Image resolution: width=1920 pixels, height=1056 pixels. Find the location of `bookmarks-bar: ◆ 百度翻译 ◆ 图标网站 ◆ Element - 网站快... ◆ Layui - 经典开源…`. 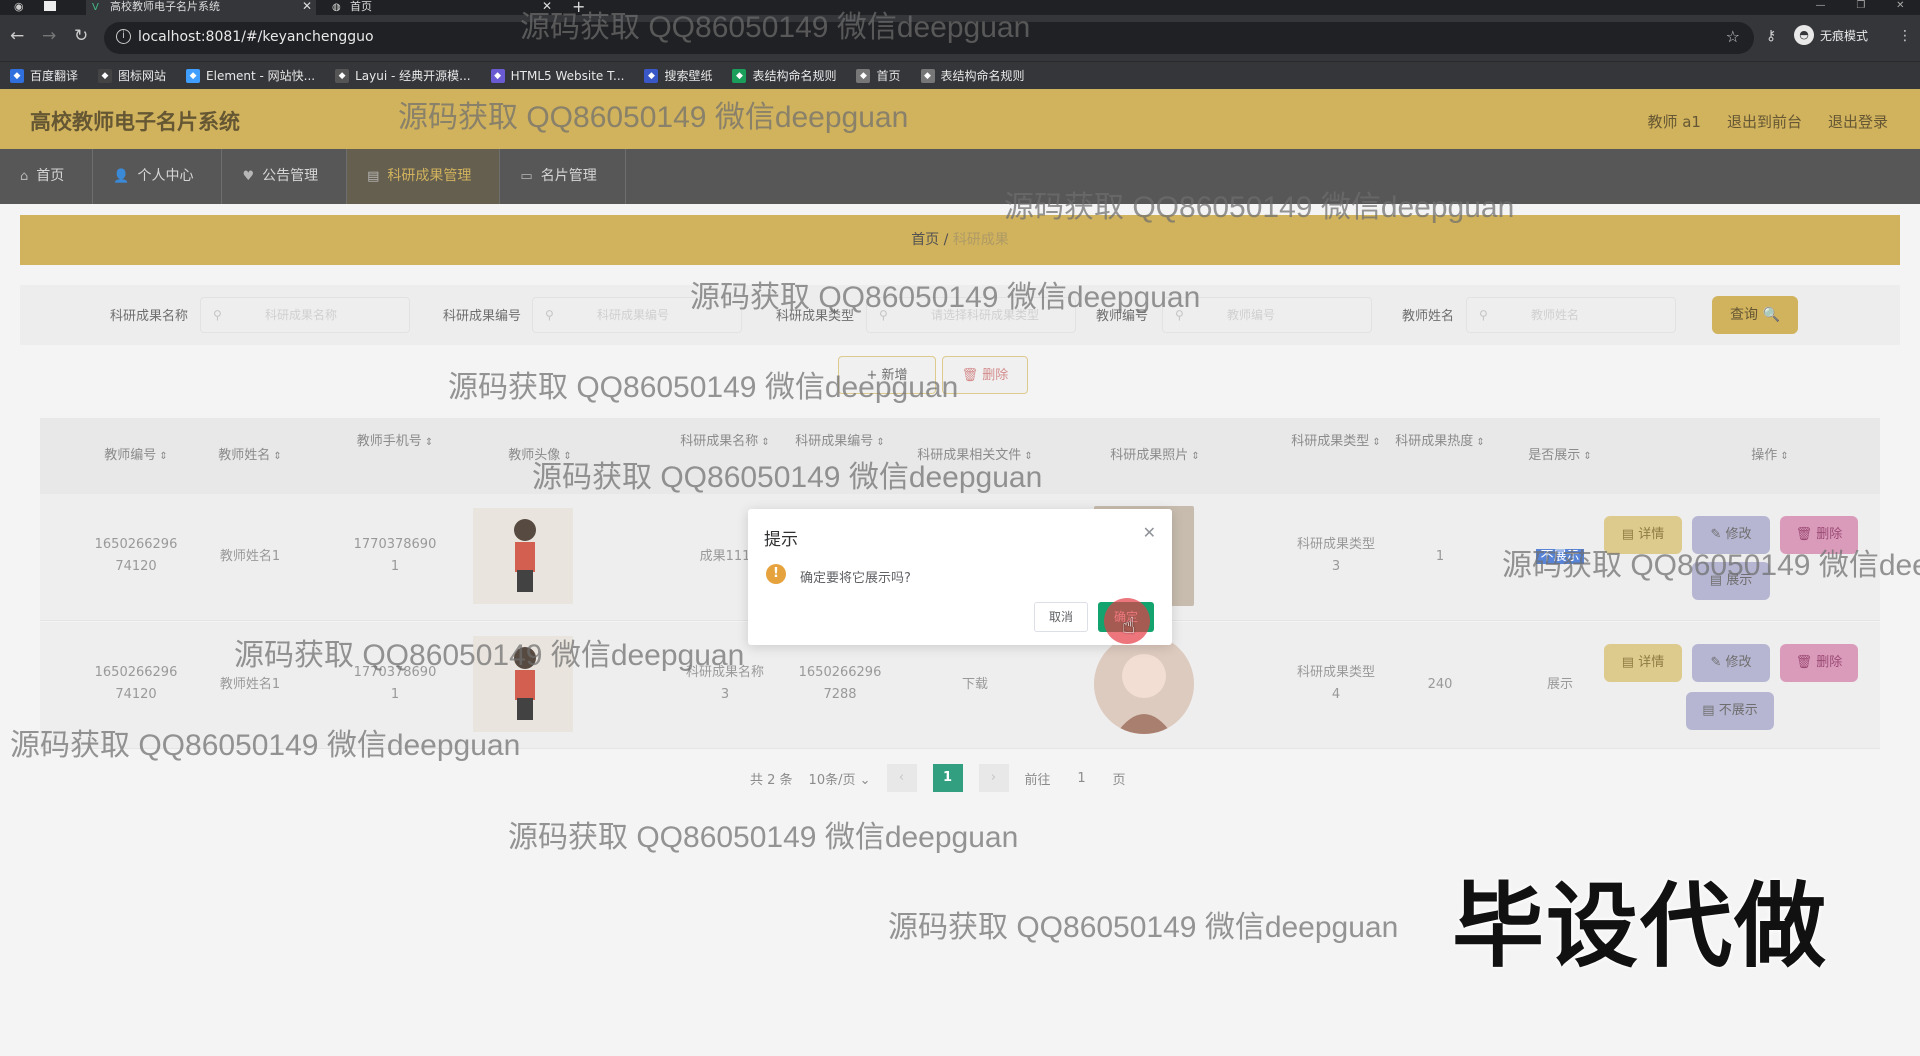

bookmarks-bar: ◆ 百度翻译 ◆ 图标网站 ◆ Element - 网站快... ◆ Layui - 经典开源… is located at coordinates (960, 75).